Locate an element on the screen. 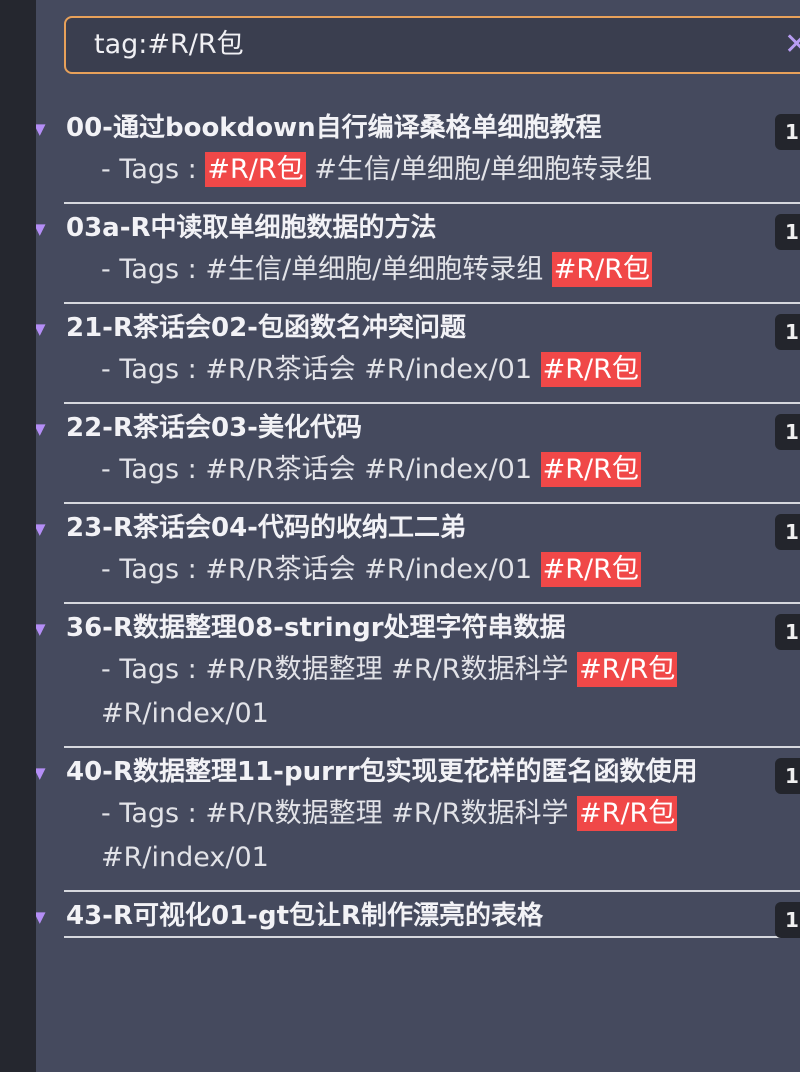 The width and height of the screenshot is (800, 1072). result-tags-line: - Tags : #R/R包 #生信/单细胞/单细胞转录组 is located at coordinates (426, 175).